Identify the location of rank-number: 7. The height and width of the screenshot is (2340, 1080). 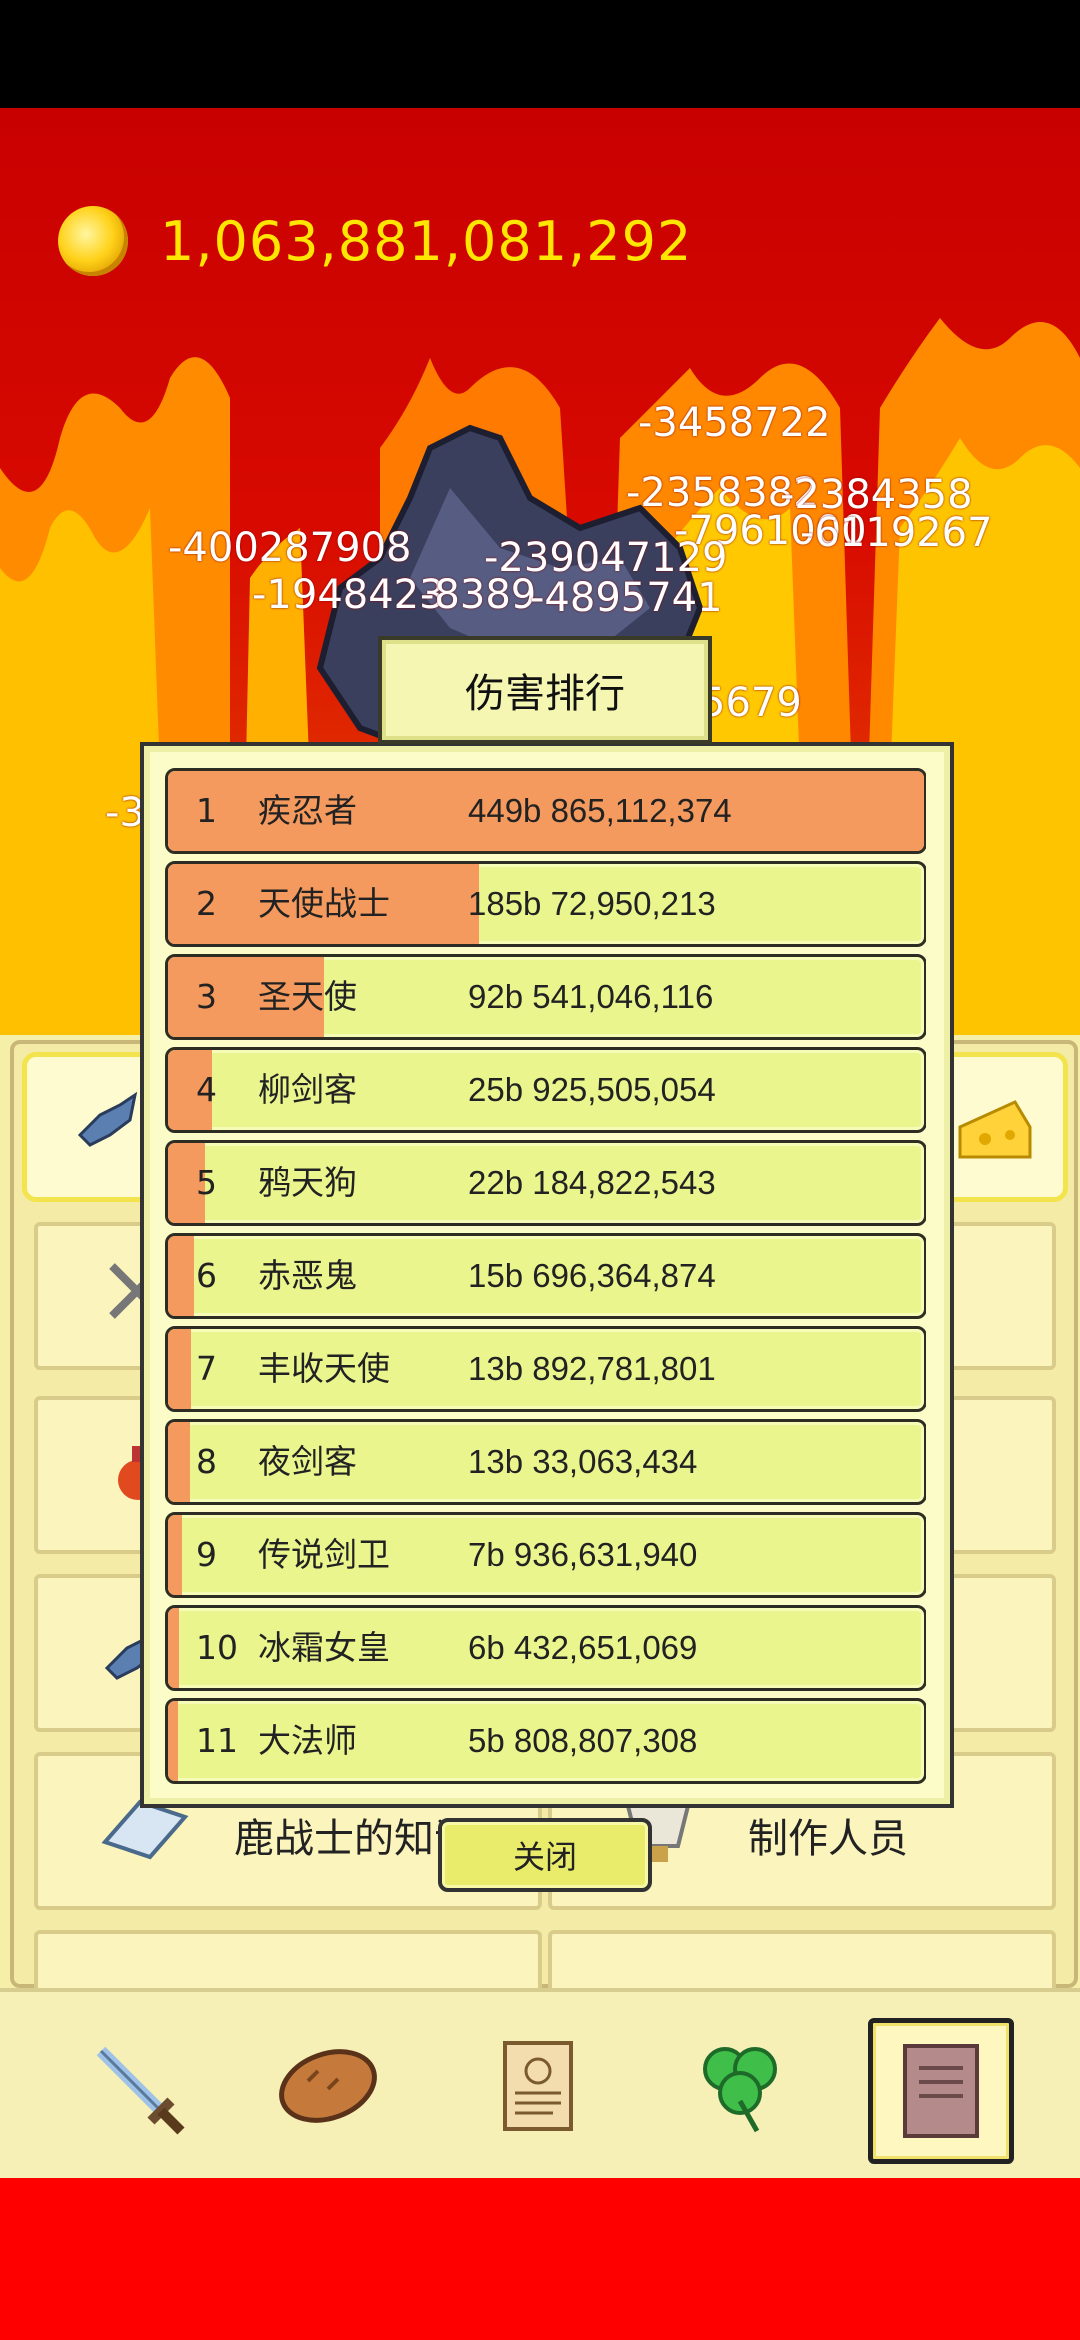
(206, 1368).